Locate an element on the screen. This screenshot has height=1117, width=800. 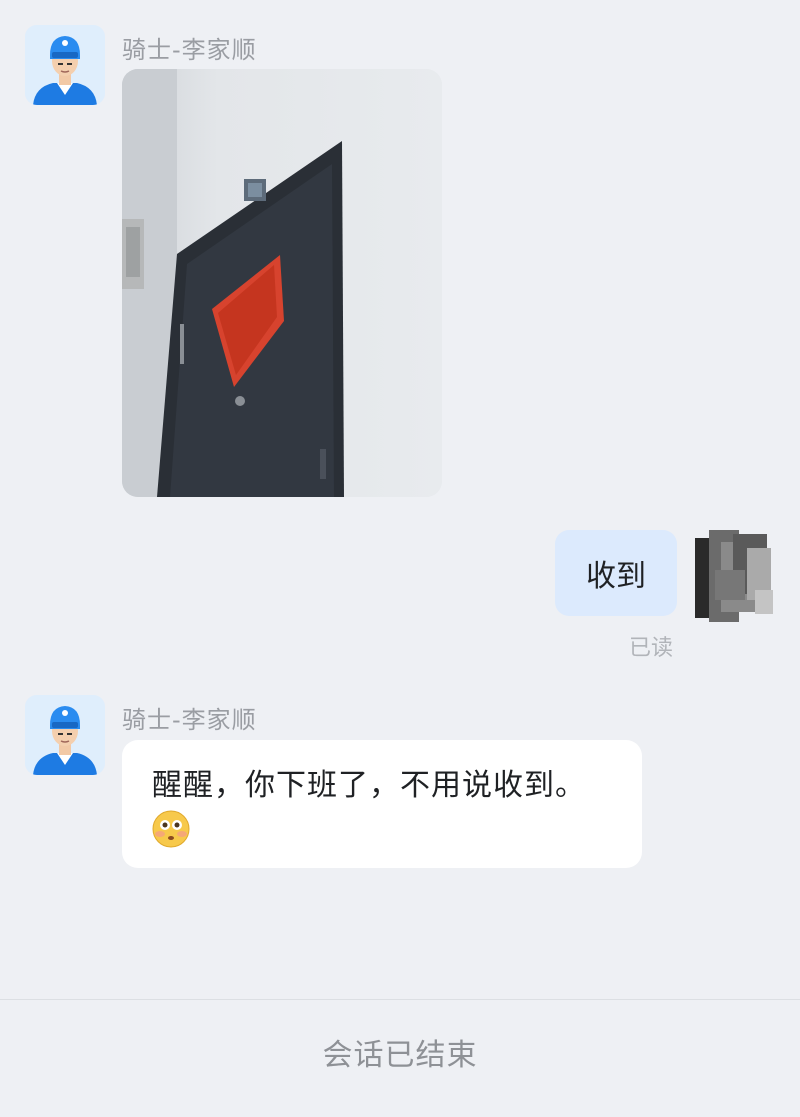
flushed-face-emoji-icon is located at coordinates (171, 829).